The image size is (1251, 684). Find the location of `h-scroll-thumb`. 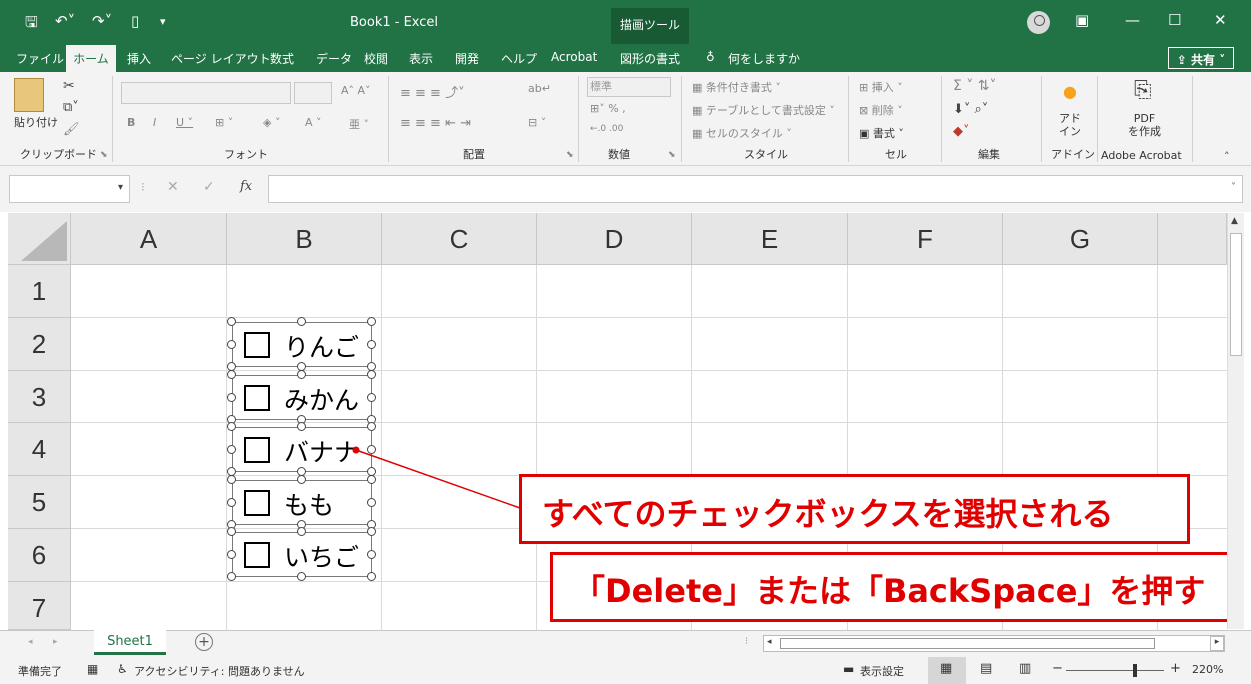

h-scroll-thumb is located at coordinates (967, 643).